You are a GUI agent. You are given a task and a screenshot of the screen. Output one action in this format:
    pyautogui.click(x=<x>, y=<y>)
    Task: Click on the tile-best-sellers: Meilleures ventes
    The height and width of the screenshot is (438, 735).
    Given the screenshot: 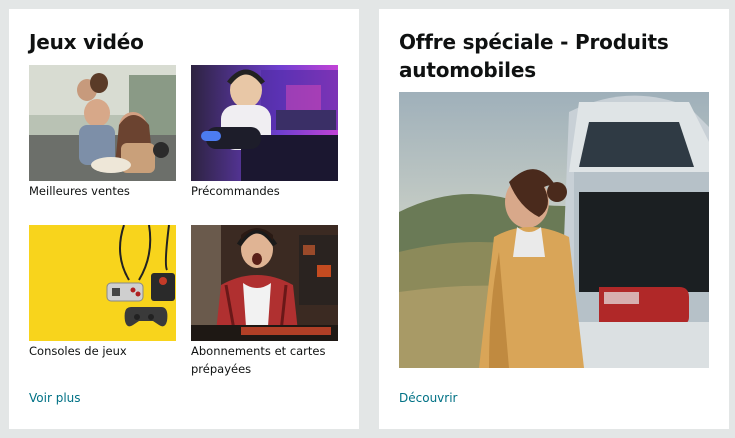 What is the action you would take?
    pyautogui.click(x=102, y=132)
    